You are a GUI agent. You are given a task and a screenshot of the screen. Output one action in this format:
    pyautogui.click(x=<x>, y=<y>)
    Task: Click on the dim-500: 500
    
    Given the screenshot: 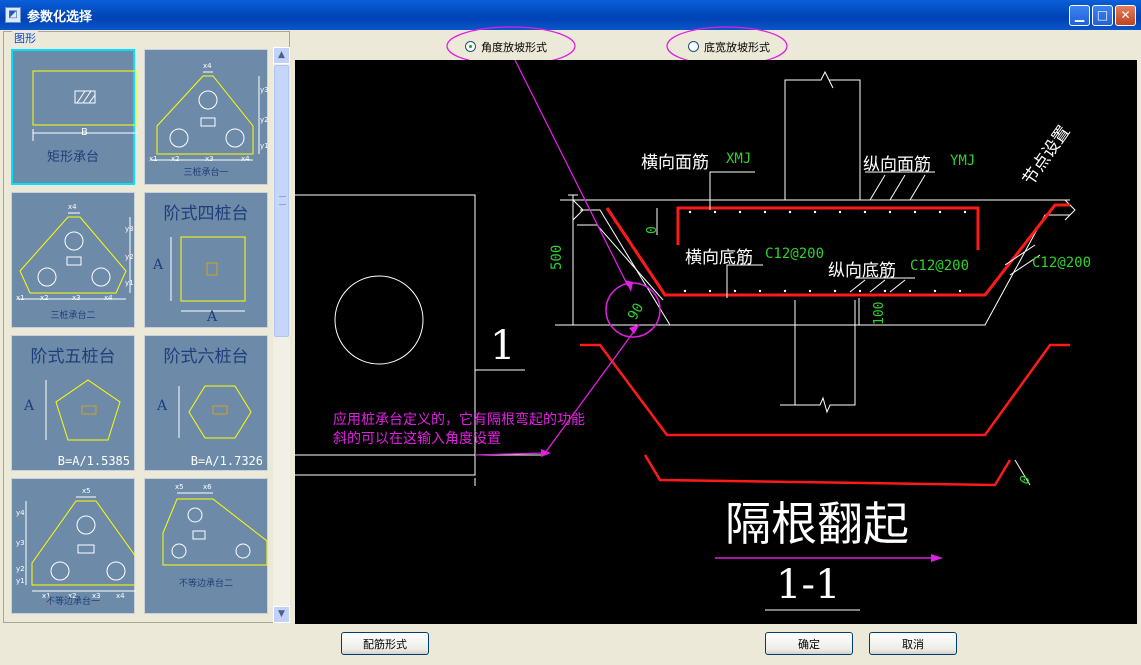 What is the action you would take?
    pyautogui.click(x=557, y=257)
    